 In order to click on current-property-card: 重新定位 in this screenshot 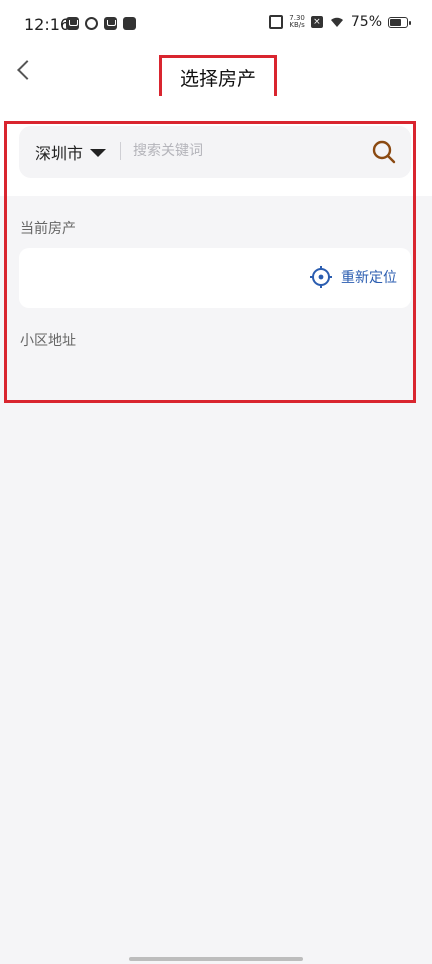, I will do `click(215, 278)`.